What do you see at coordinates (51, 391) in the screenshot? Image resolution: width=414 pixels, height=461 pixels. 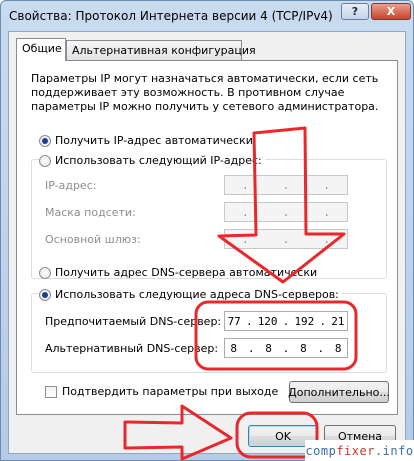 I see `validate-checkbox` at bounding box center [51, 391].